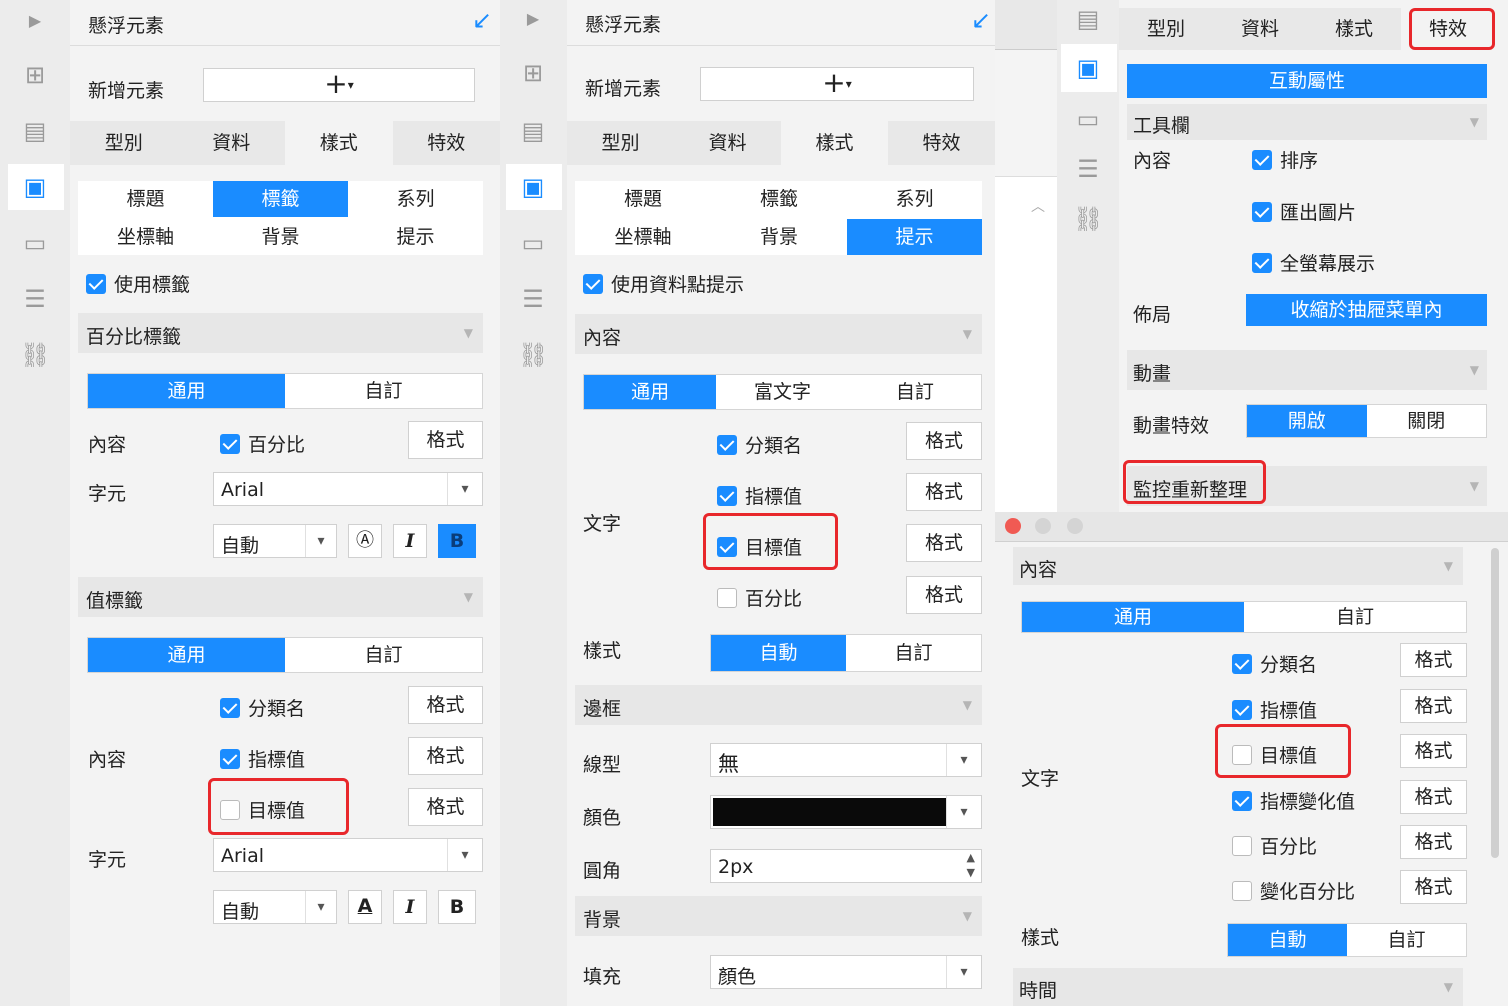  Describe the element at coordinates (280, 597) in the screenshot. I see `value-label-section: 值標籤 ▼` at that location.